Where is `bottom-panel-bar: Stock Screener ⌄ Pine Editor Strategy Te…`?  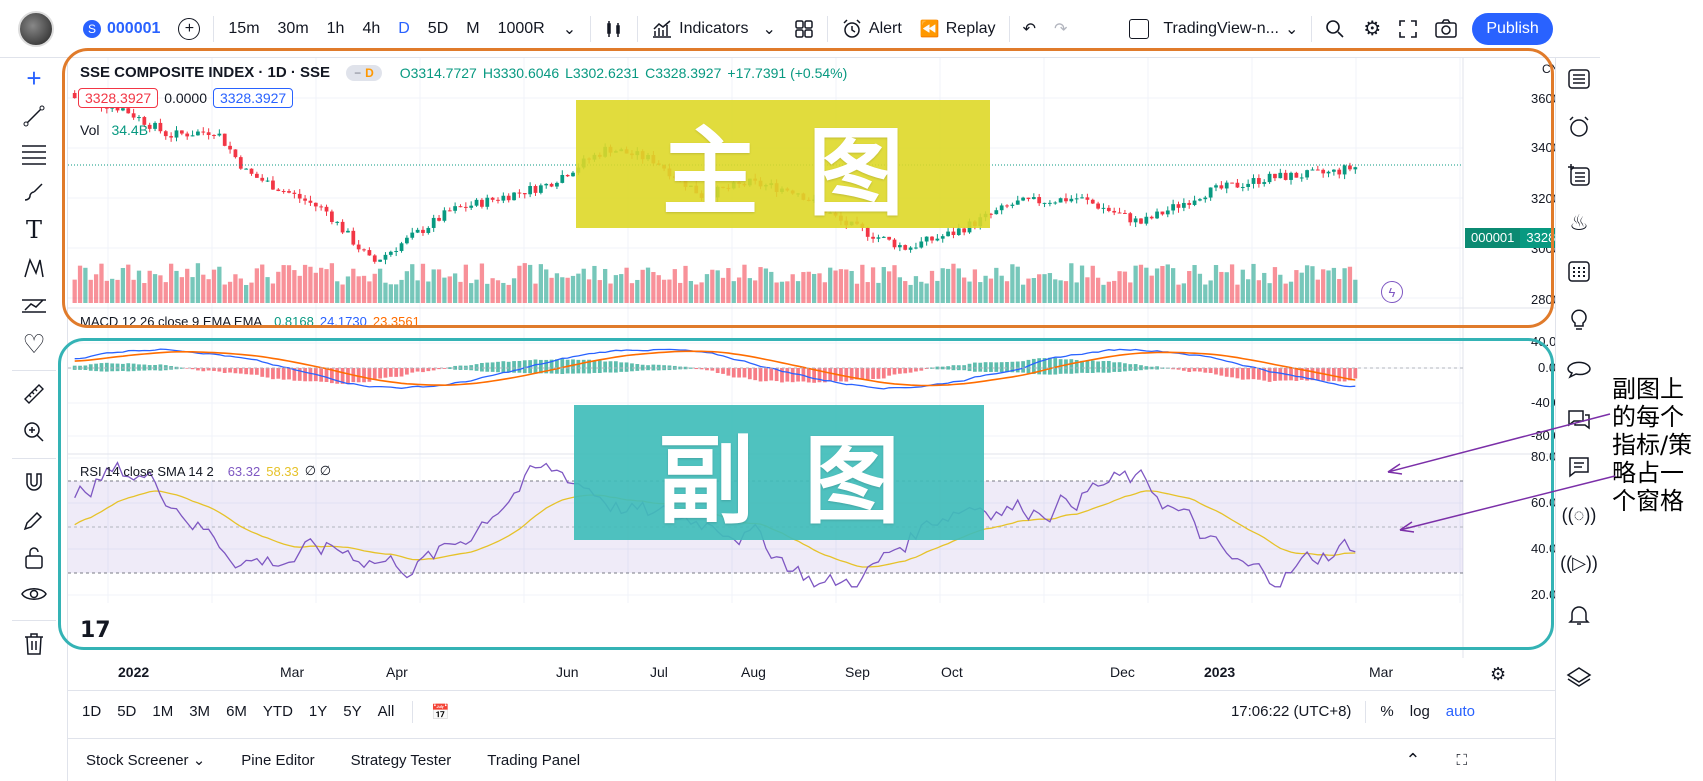
bottom-panel-bar: Stock Screener ⌄ Pine Editor Strategy Te… is located at coordinates (811, 759).